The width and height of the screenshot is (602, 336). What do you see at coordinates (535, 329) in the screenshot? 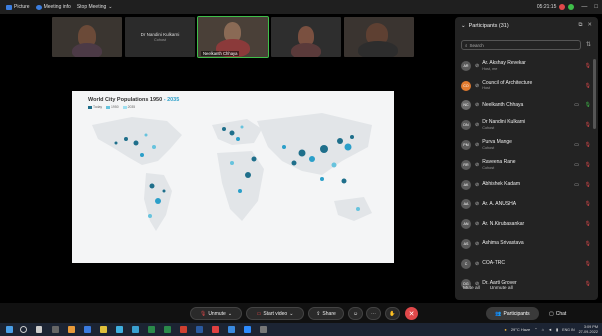
I see `chevron-up-icon: ⌃` at bounding box center [535, 329].